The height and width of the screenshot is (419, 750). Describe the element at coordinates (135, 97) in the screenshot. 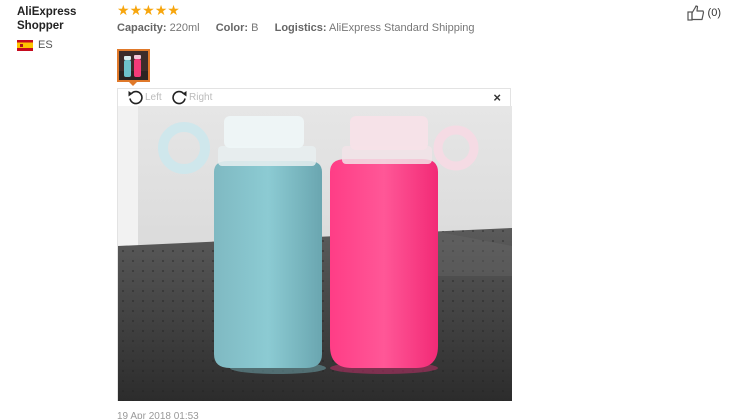

I see `rotate-left-icon` at that location.